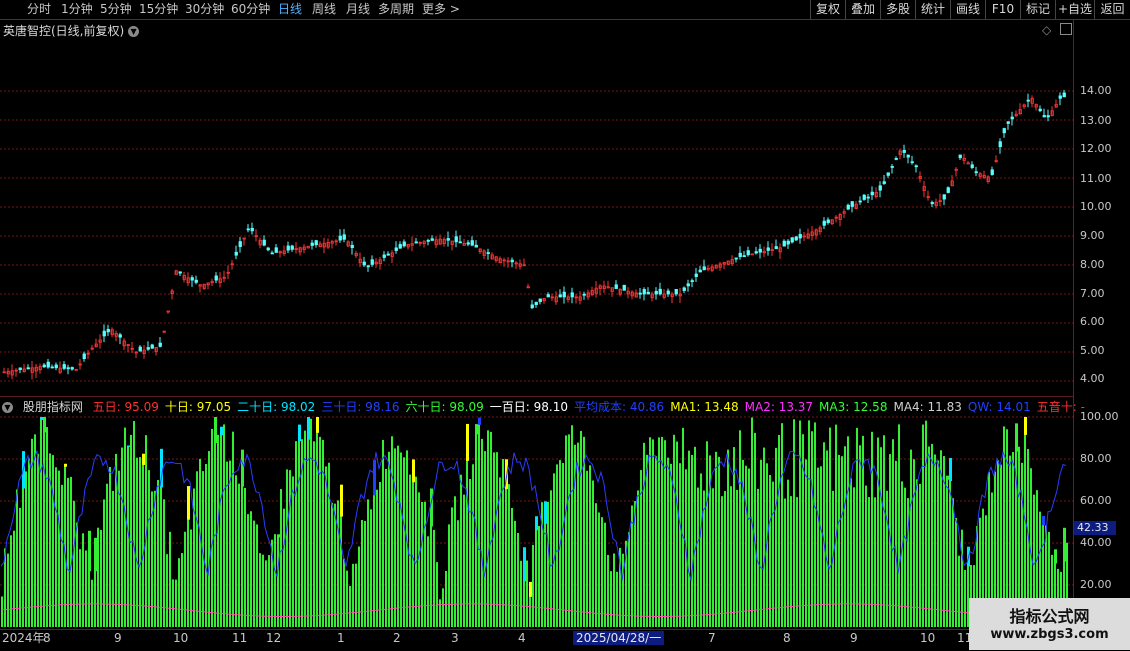 The width and height of the screenshot is (1130, 651). Describe the element at coordinates (536, 396) in the screenshot. I see `pane-divider` at that location.